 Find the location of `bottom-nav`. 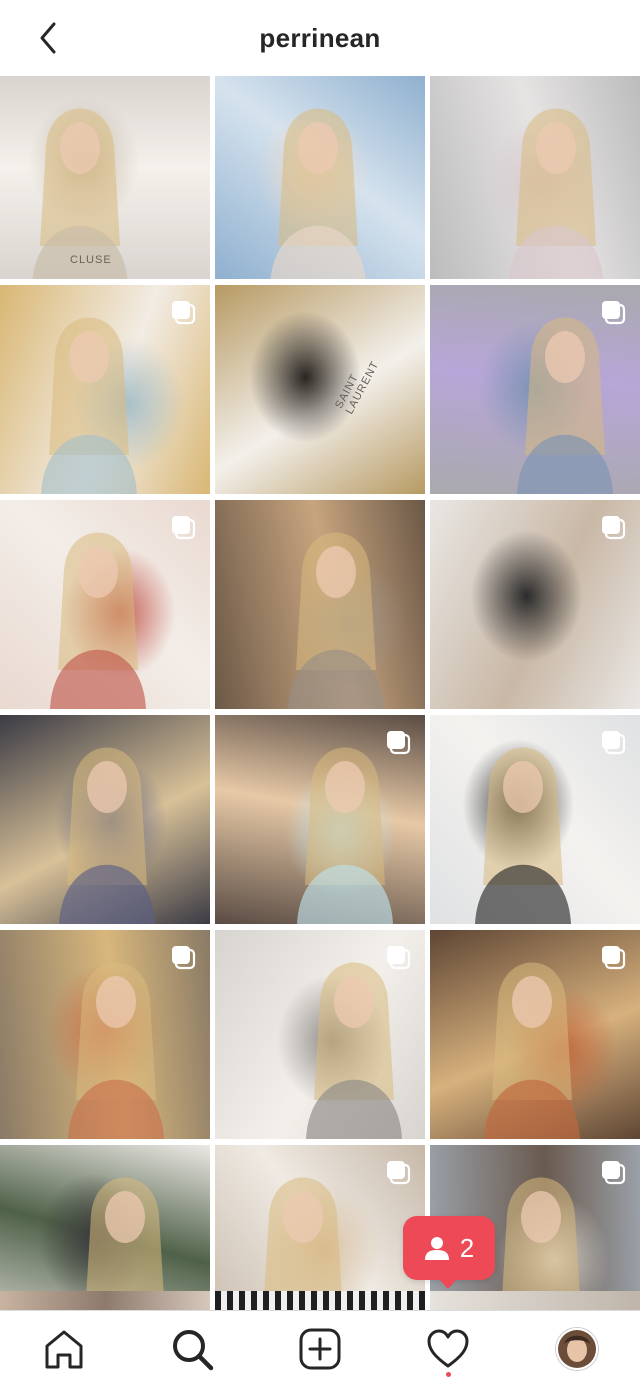

bottom-nav is located at coordinates (320, 1348).